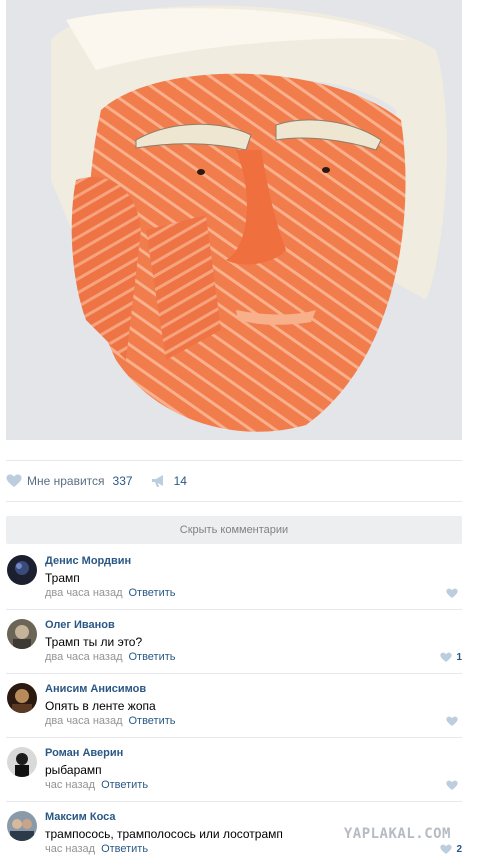 This screenshot has width=477, height=865. What do you see at coordinates (122, 481) in the screenshot?
I see `like-count: 337` at bounding box center [122, 481].